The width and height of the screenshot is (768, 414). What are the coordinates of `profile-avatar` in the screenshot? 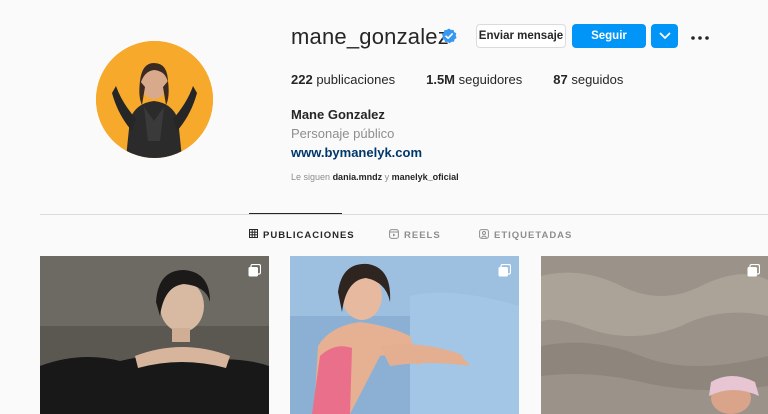 It's located at (154, 99).